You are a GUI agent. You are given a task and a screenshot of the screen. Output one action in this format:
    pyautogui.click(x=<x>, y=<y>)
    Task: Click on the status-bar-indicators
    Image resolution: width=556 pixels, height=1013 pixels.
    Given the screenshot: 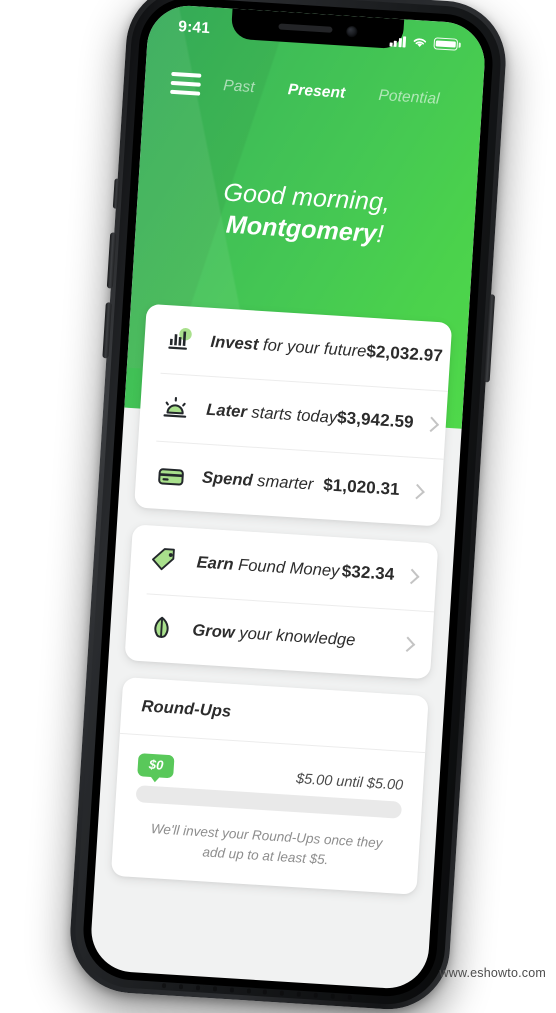 What is the action you would take?
    pyautogui.click(x=424, y=43)
    